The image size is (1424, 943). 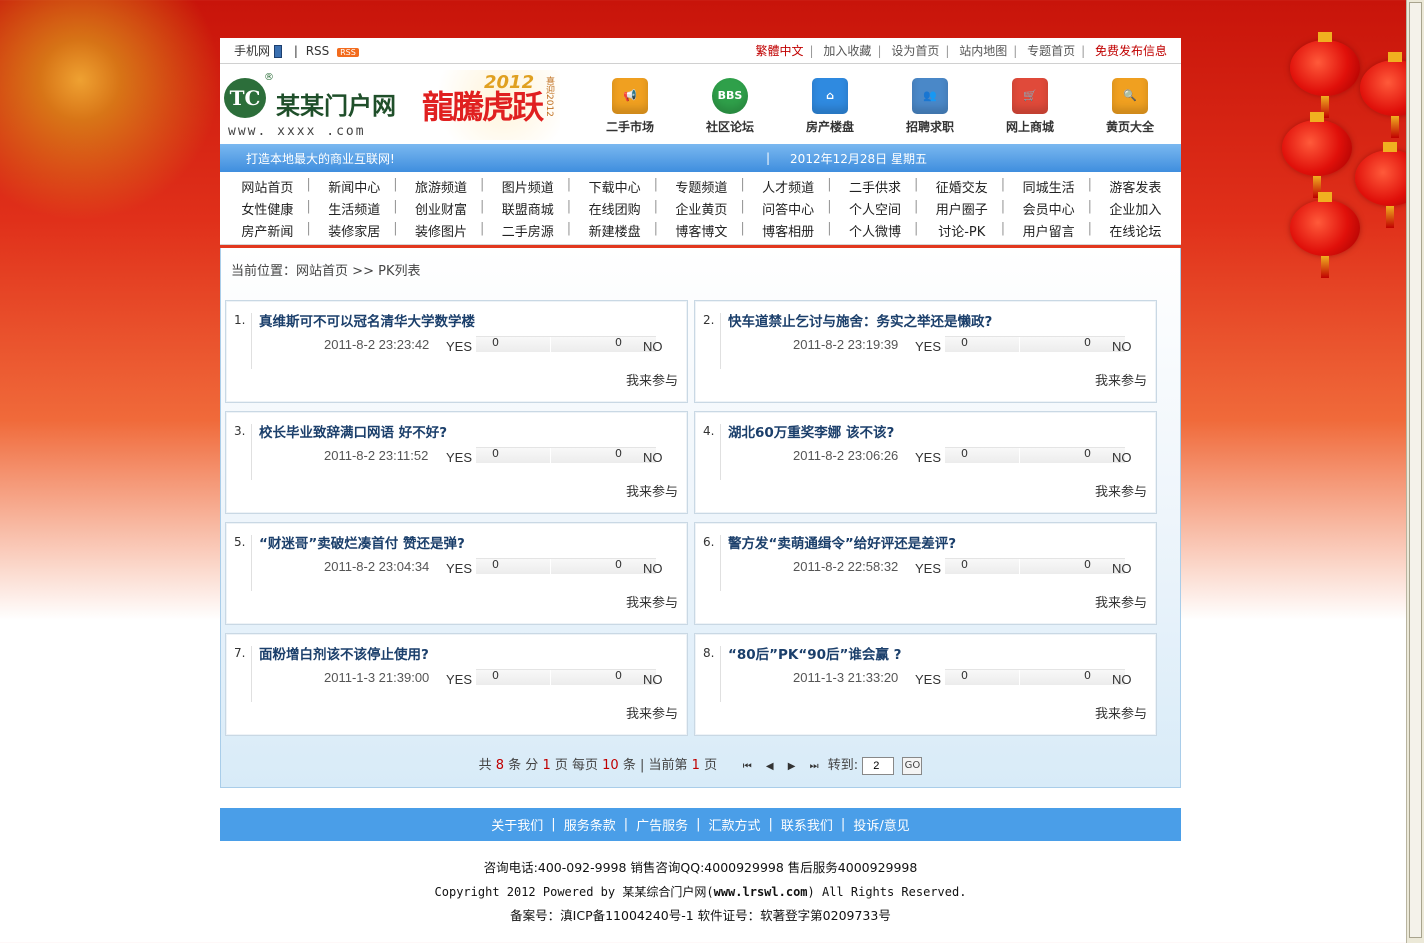 What do you see at coordinates (1048, 230) in the screenshot?
I see `menu-item: 用户留言` at bounding box center [1048, 230].